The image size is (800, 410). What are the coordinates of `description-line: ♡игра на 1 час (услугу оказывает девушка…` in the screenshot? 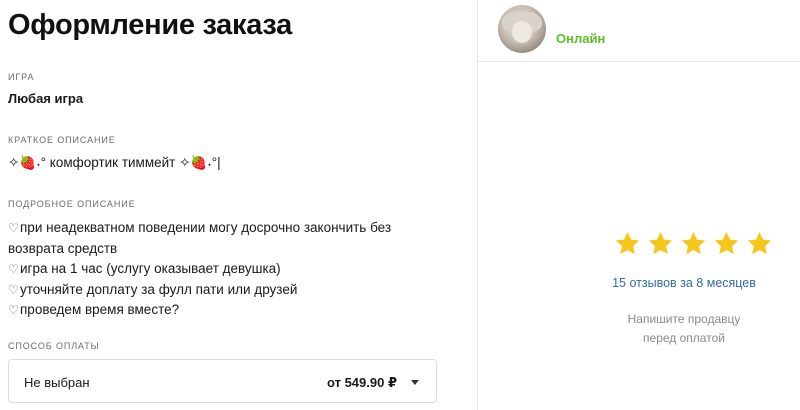 It's located at (228, 269).